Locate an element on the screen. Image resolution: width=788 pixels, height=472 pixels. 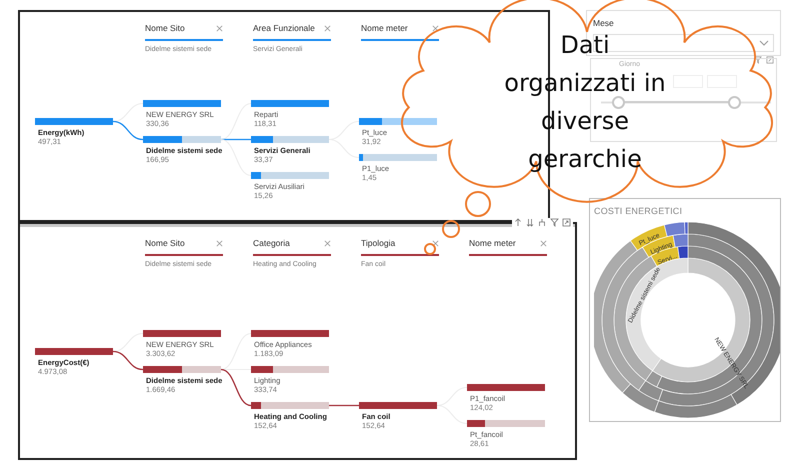
callout-text: Dati is located at coordinates (585, 45).